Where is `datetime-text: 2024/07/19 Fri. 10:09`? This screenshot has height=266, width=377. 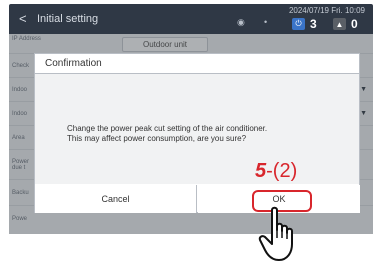 datetime-text: 2024/07/19 Fri. 10:09 is located at coordinates (326, 10).